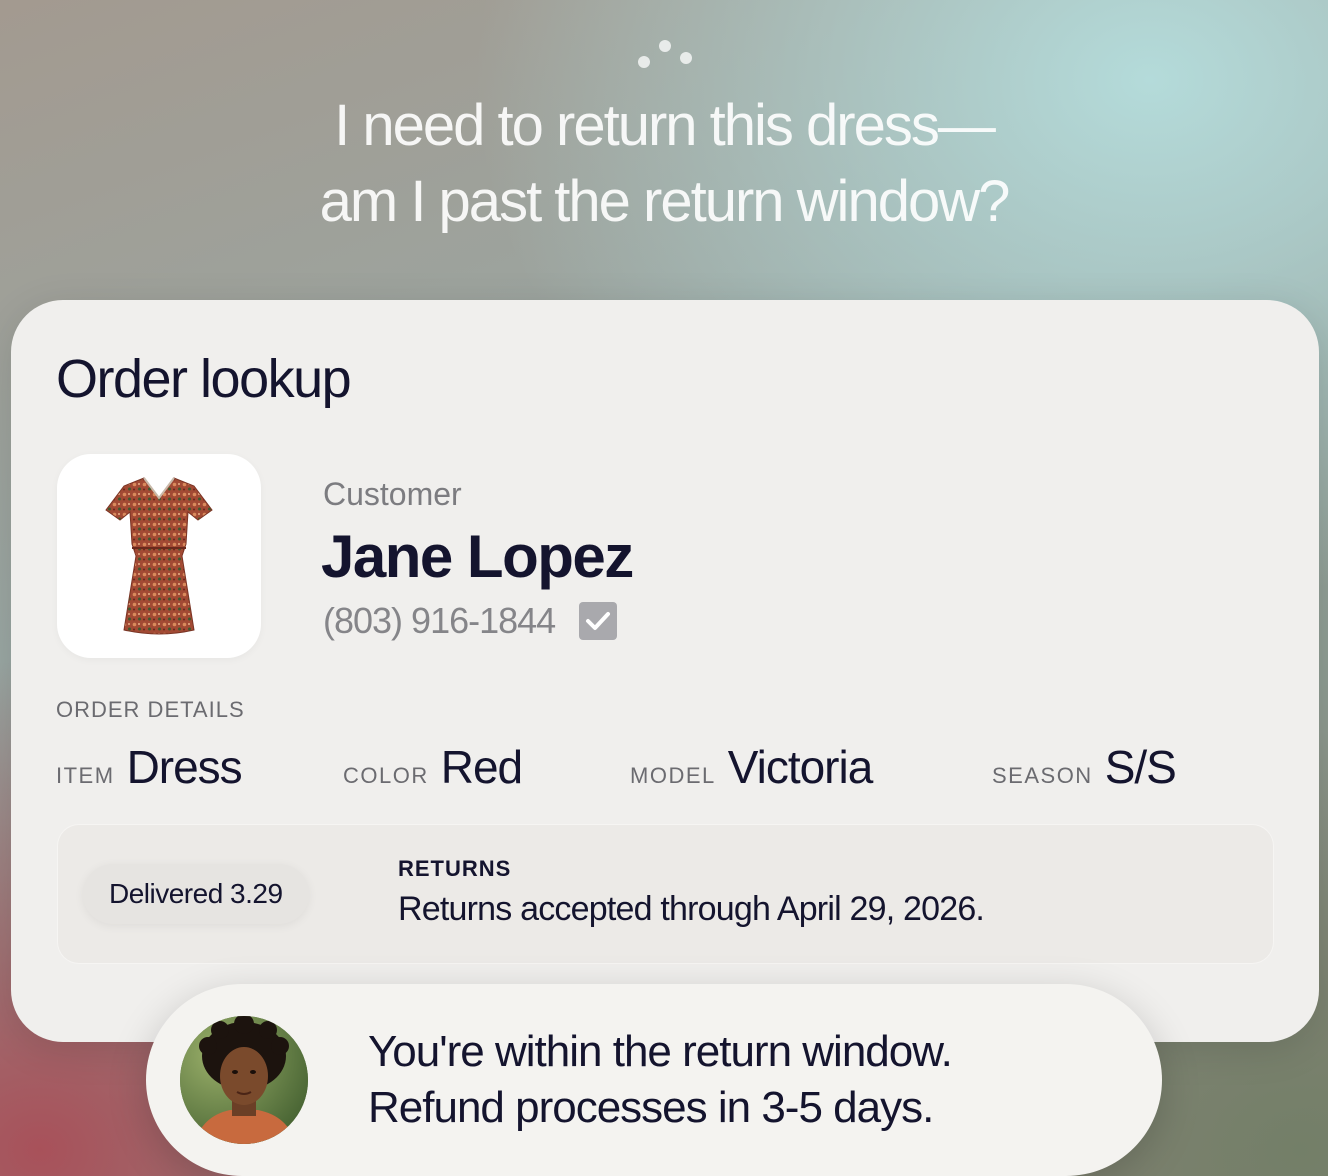 The height and width of the screenshot is (1176, 1328). I want to click on customer-phone: (803) 916-1844, so click(439, 620).